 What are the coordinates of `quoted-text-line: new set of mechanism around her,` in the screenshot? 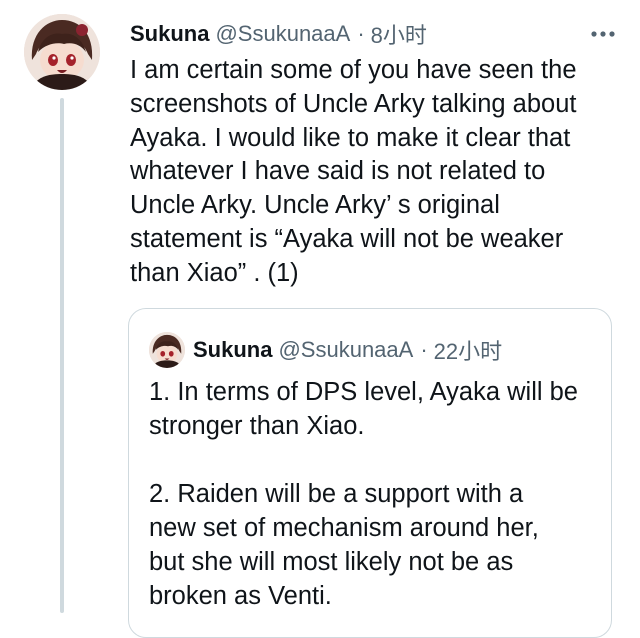 It's located at (344, 528).